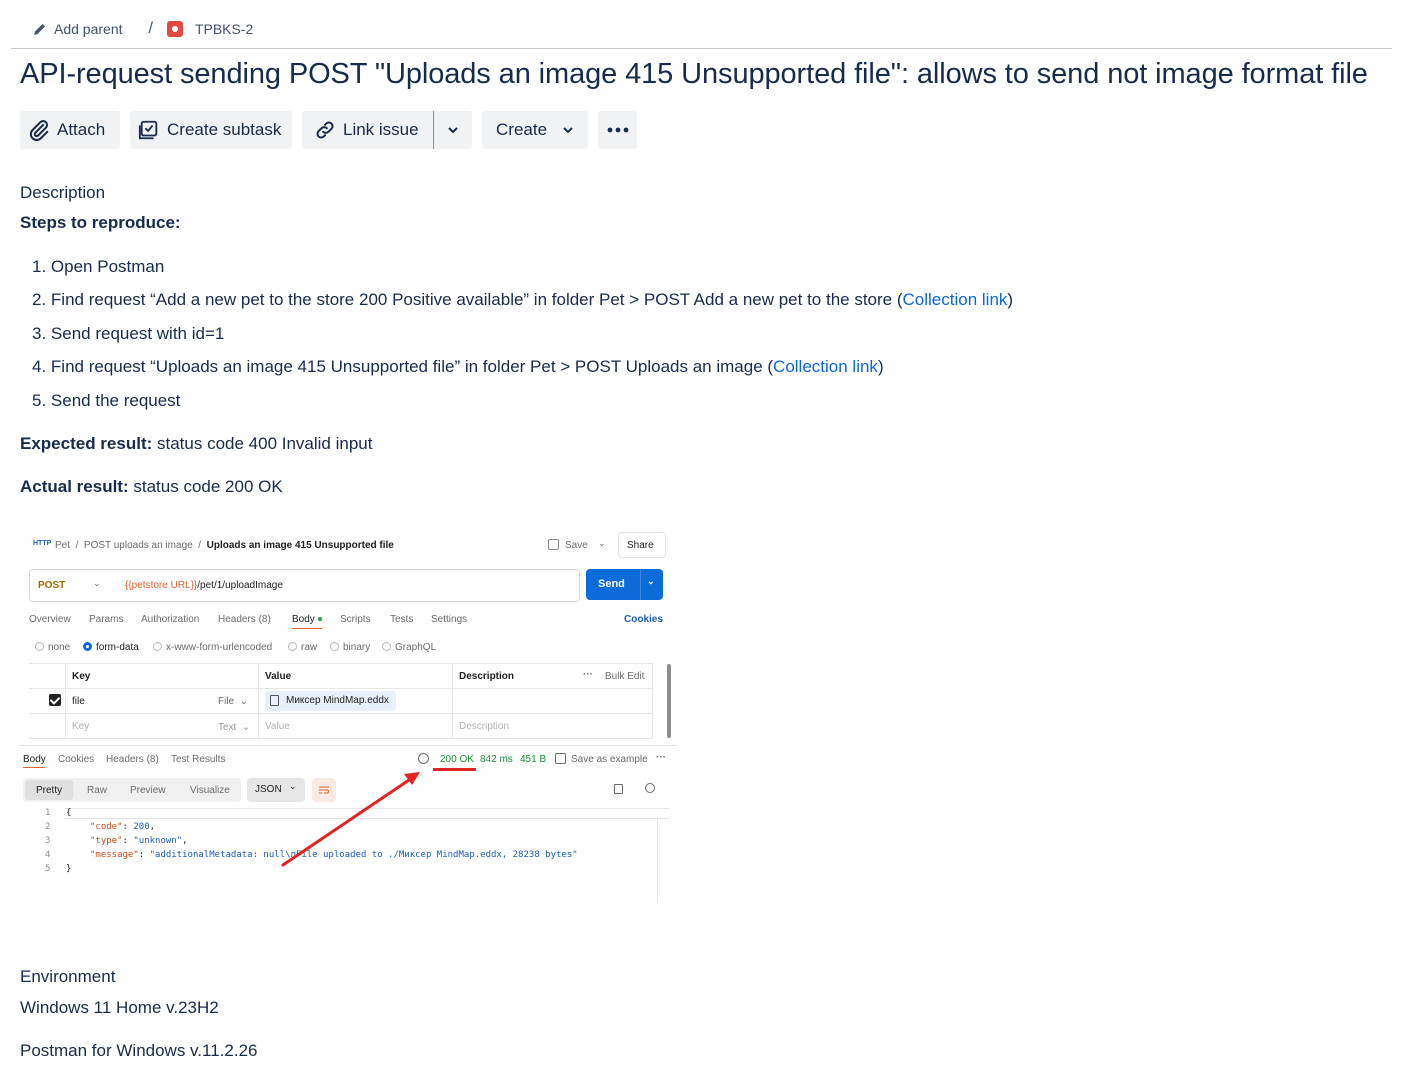  Describe the element at coordinates (148, 130) in the screenshot. I see `subtask-icon` at that location.